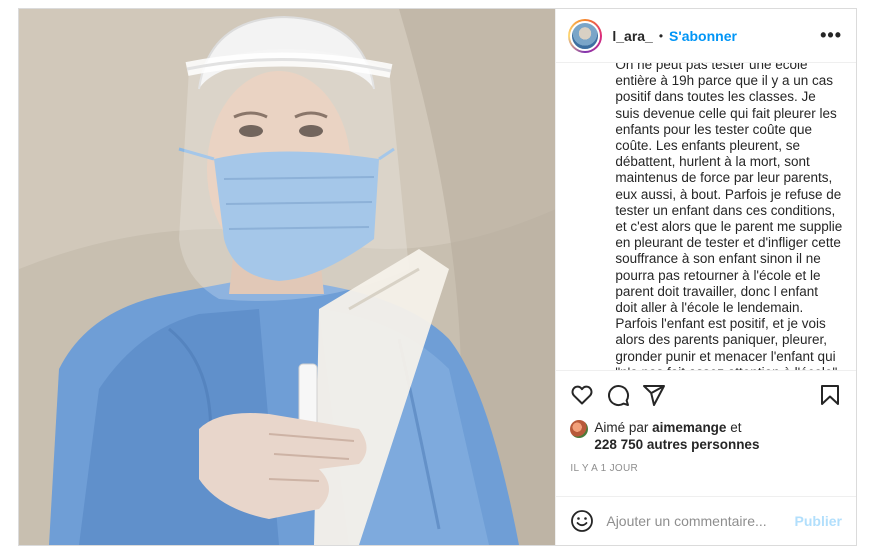 The height and width of the screenshot is (555, 873). I want to click on liked-by-and: et, so click(736, 427).